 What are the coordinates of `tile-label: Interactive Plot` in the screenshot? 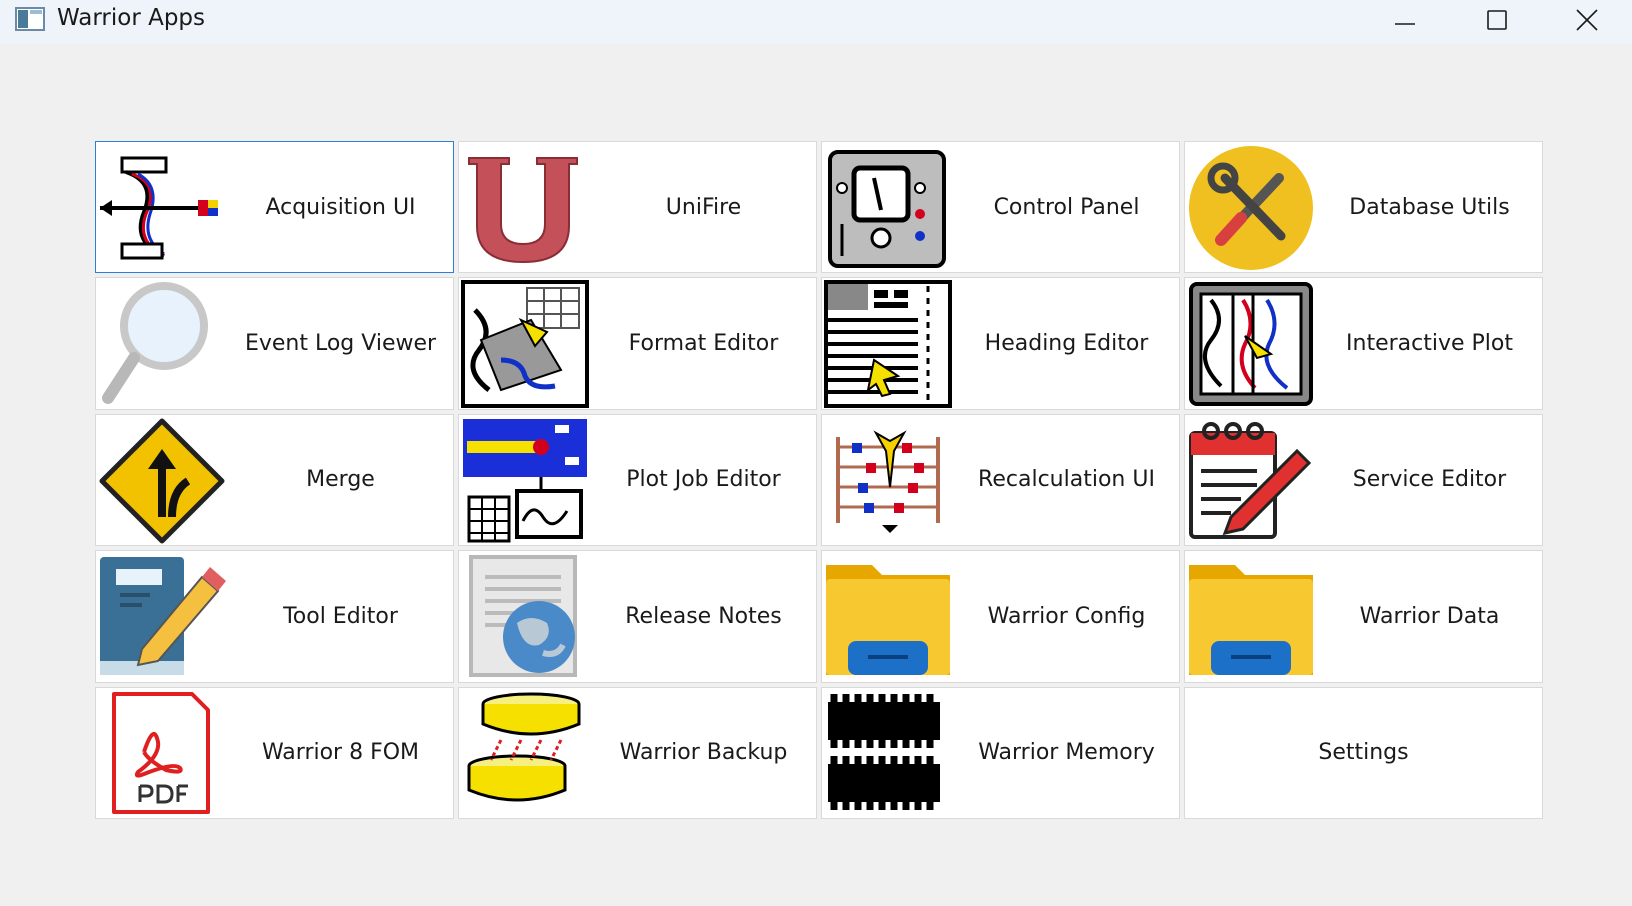 It's located at (1429, 344).